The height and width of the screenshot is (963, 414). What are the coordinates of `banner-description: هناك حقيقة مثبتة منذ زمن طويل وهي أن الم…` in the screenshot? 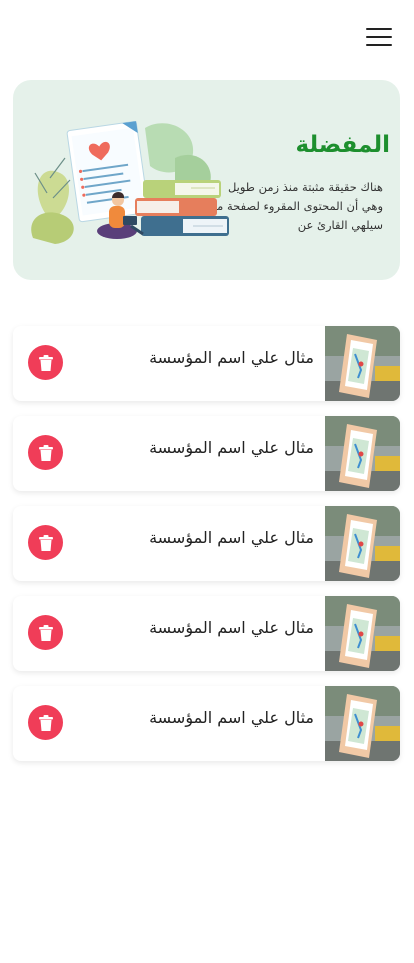 It's located at (298, 206).